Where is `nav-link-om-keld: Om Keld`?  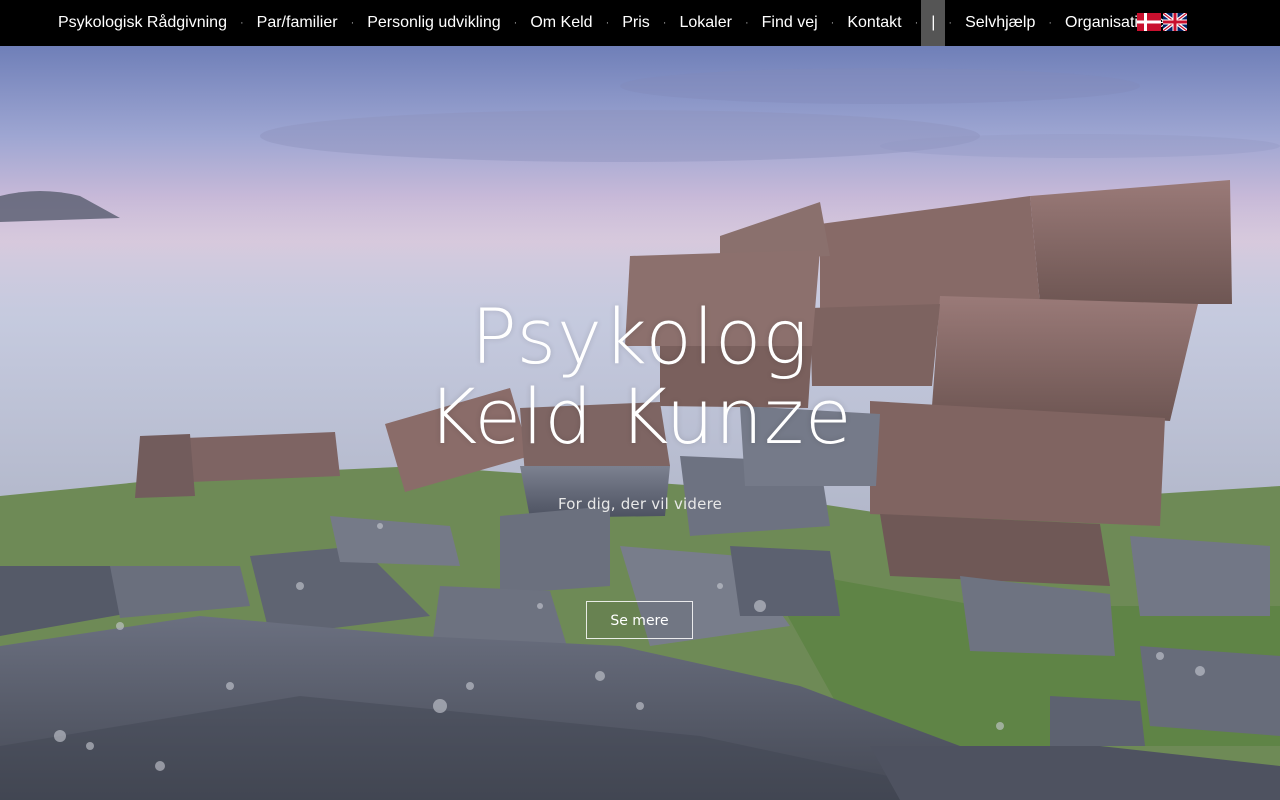 nav-link-om-keld: Om Keld is located at coordinates (561, 23).